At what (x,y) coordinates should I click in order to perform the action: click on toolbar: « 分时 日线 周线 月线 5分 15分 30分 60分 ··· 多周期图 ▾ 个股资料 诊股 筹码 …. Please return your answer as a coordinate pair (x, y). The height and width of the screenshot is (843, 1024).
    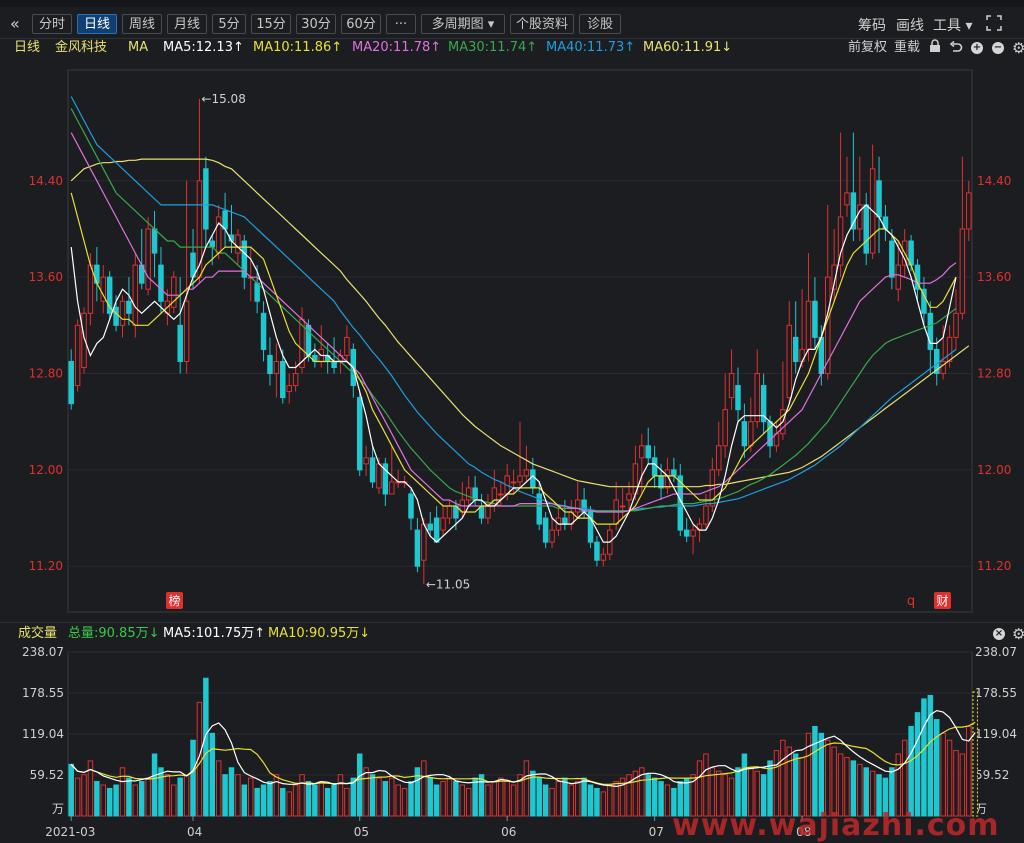
    Looking at the image, I should click on (512, 19).